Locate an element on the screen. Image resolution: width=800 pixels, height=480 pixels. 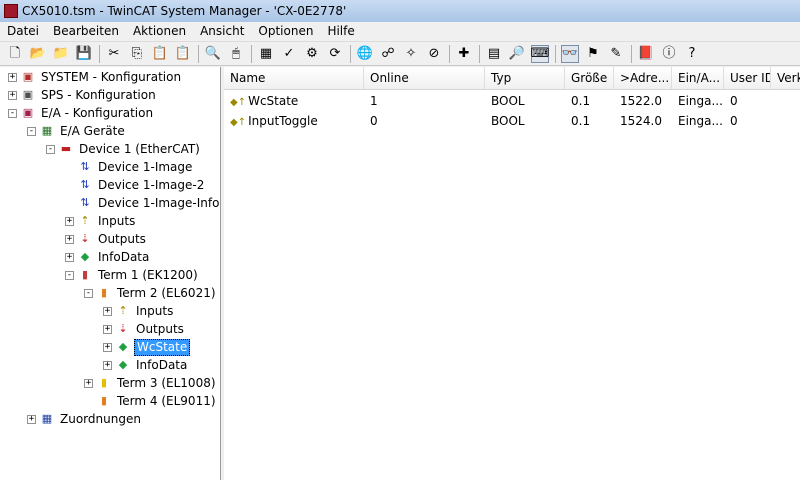
io-config-icon: ▣ is located at coordinates (28, 112).